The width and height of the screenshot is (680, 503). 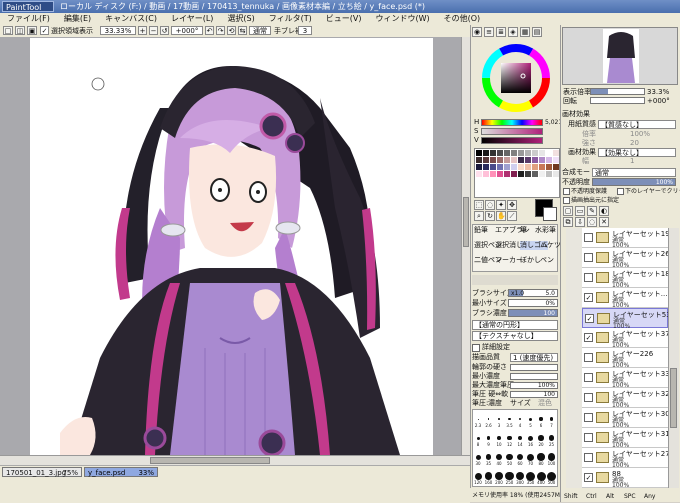 What do you see at coordinates (545, 403) in the screenshot?
I see `pressure-blend-checkbox: 混色` at bounding box center [545, 403].